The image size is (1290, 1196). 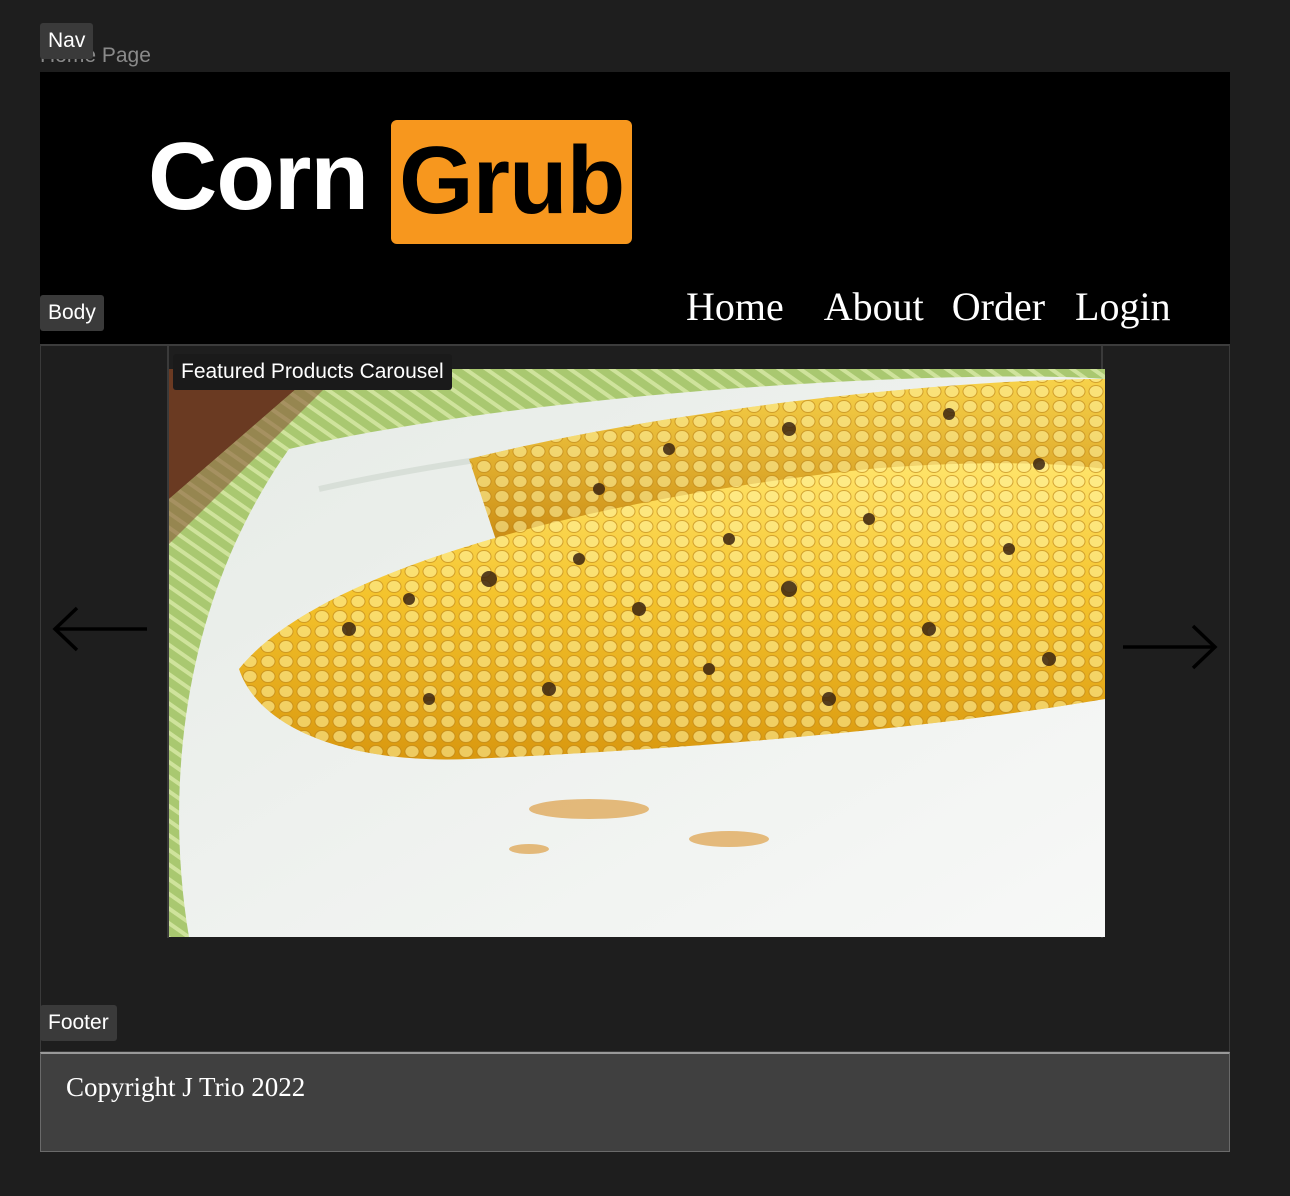 I want to click on arrow-left-icon, so click(x=99, y=629).